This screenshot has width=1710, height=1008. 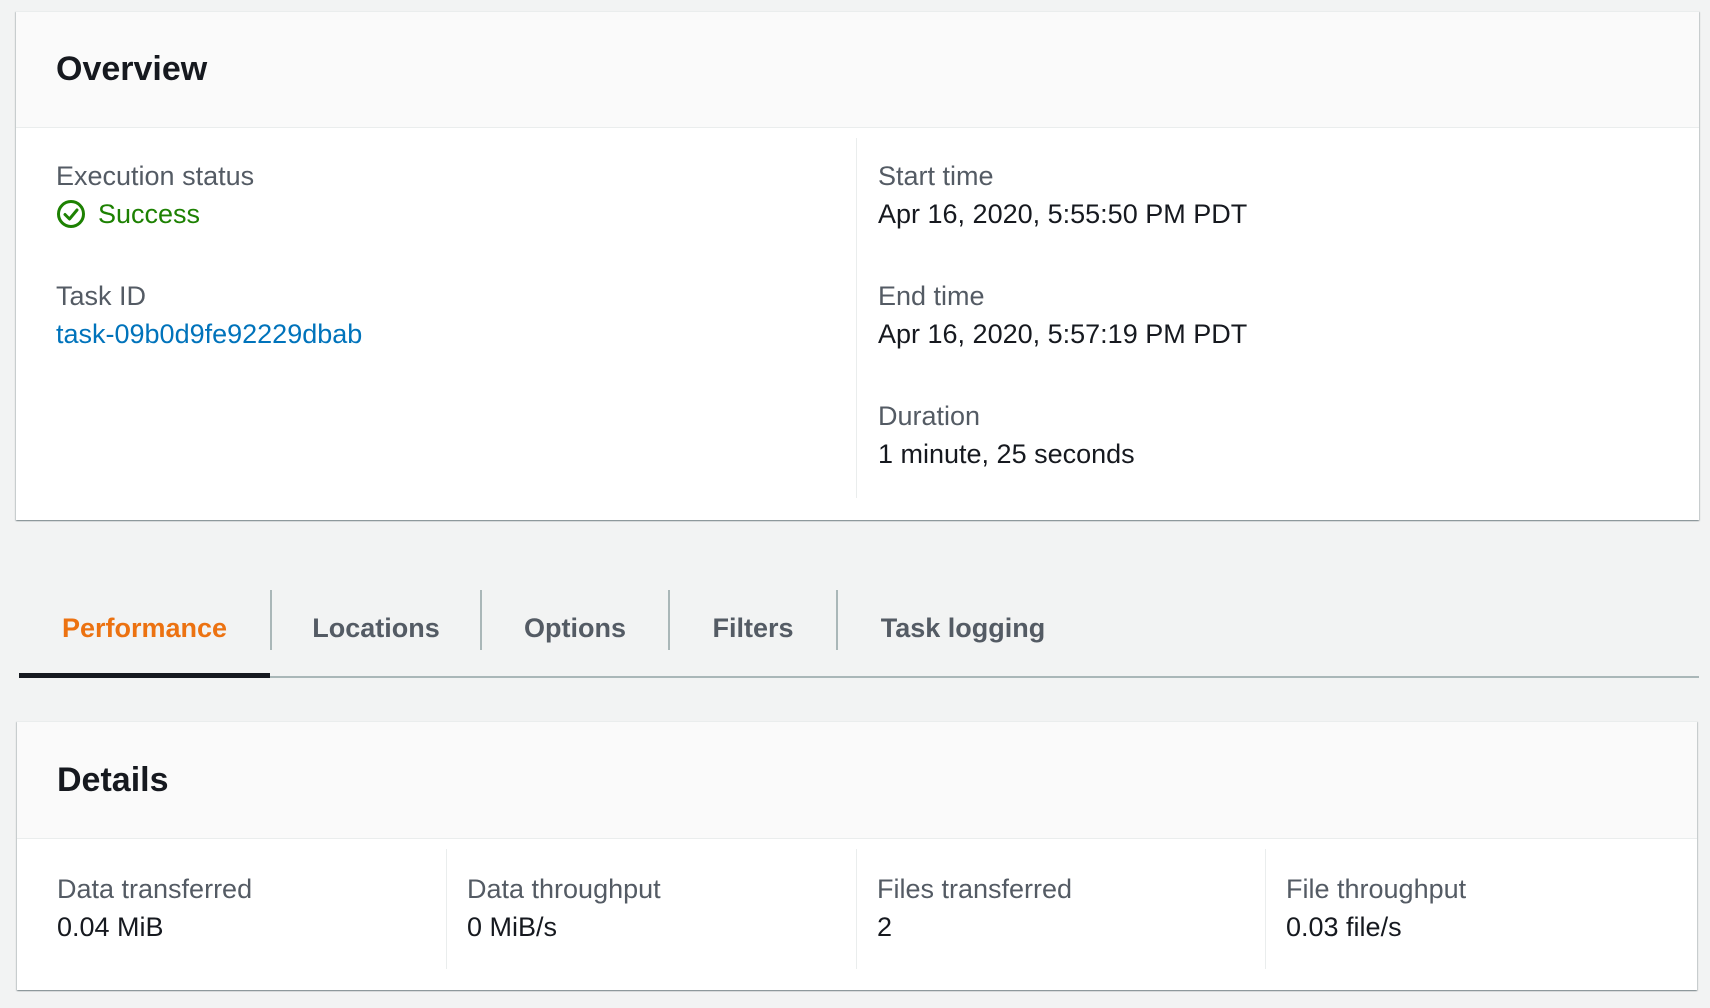 I want to click on files-transferred-value: 2, so click(x=885, y=927).